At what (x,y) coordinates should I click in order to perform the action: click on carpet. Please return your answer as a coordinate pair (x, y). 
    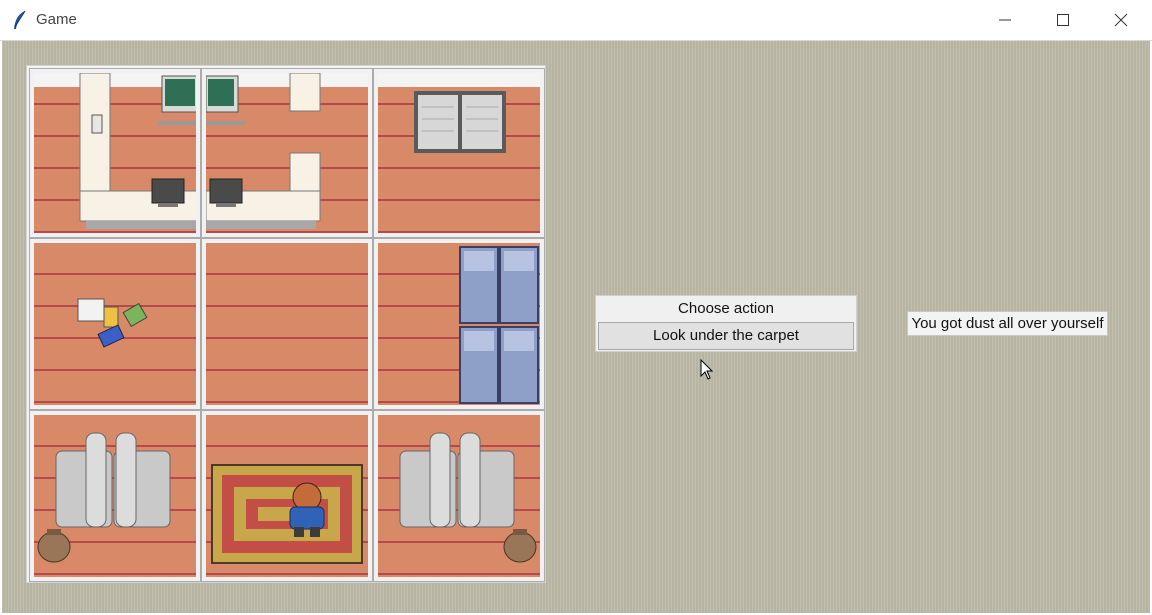
    Looking at the image, I should click on (287, 514).